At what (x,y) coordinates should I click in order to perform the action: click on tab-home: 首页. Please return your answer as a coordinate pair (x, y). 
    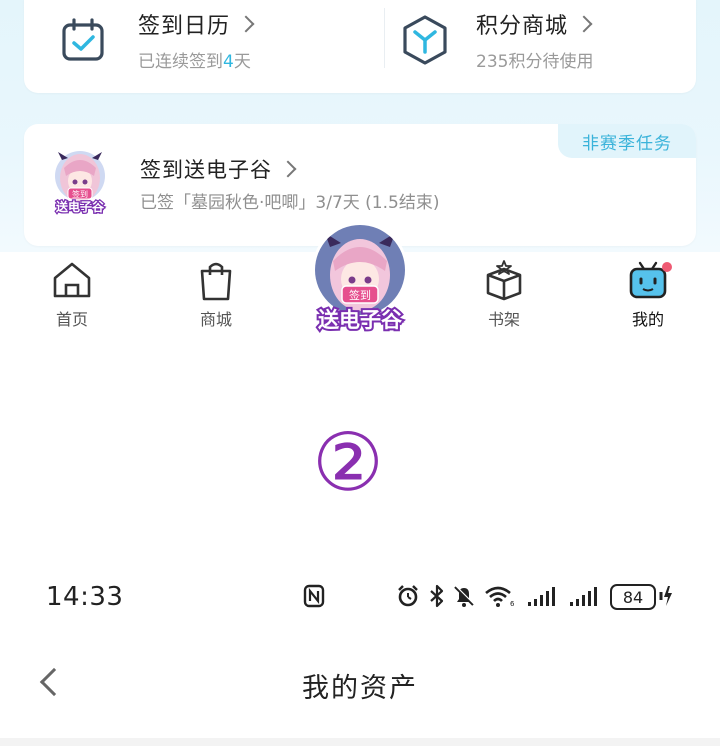
    Looking at the image, I should click on (72, 294).